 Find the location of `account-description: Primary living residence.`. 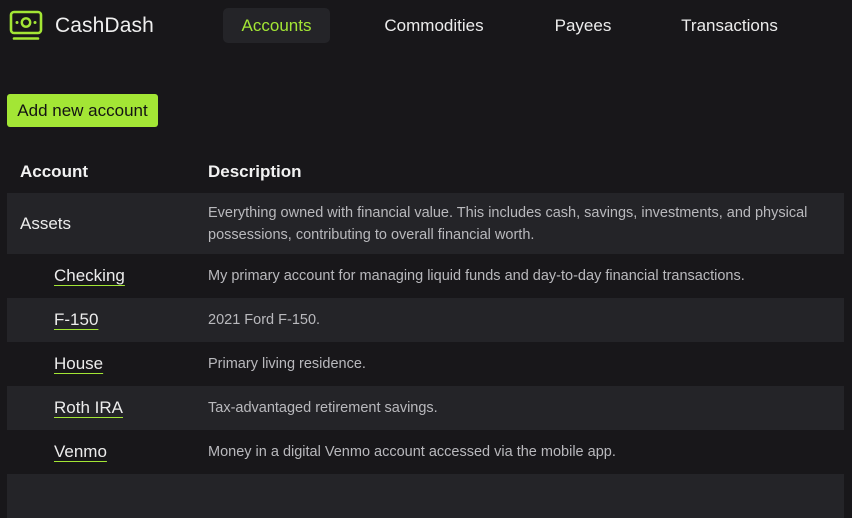

account-description: Primary living residence. is located at coordinates (287, 364).